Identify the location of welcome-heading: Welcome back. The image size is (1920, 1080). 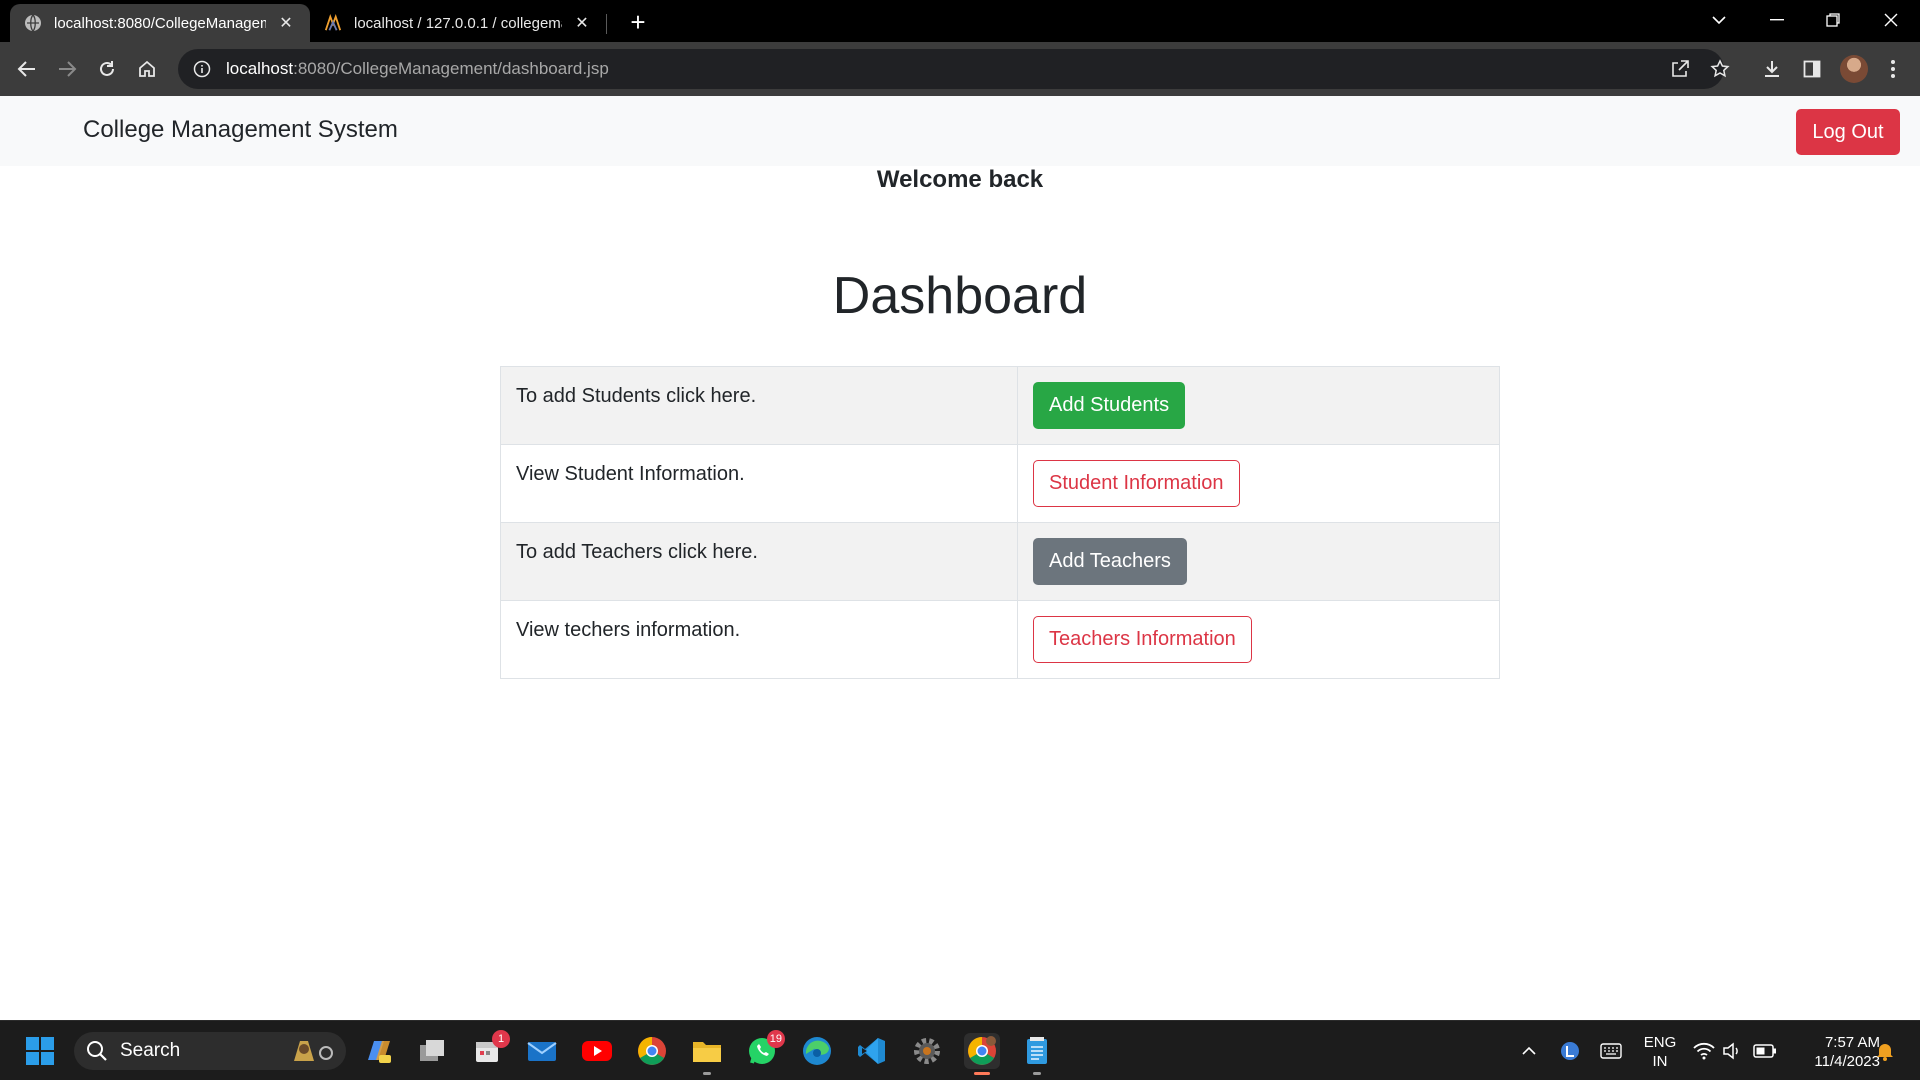
(960, 179).